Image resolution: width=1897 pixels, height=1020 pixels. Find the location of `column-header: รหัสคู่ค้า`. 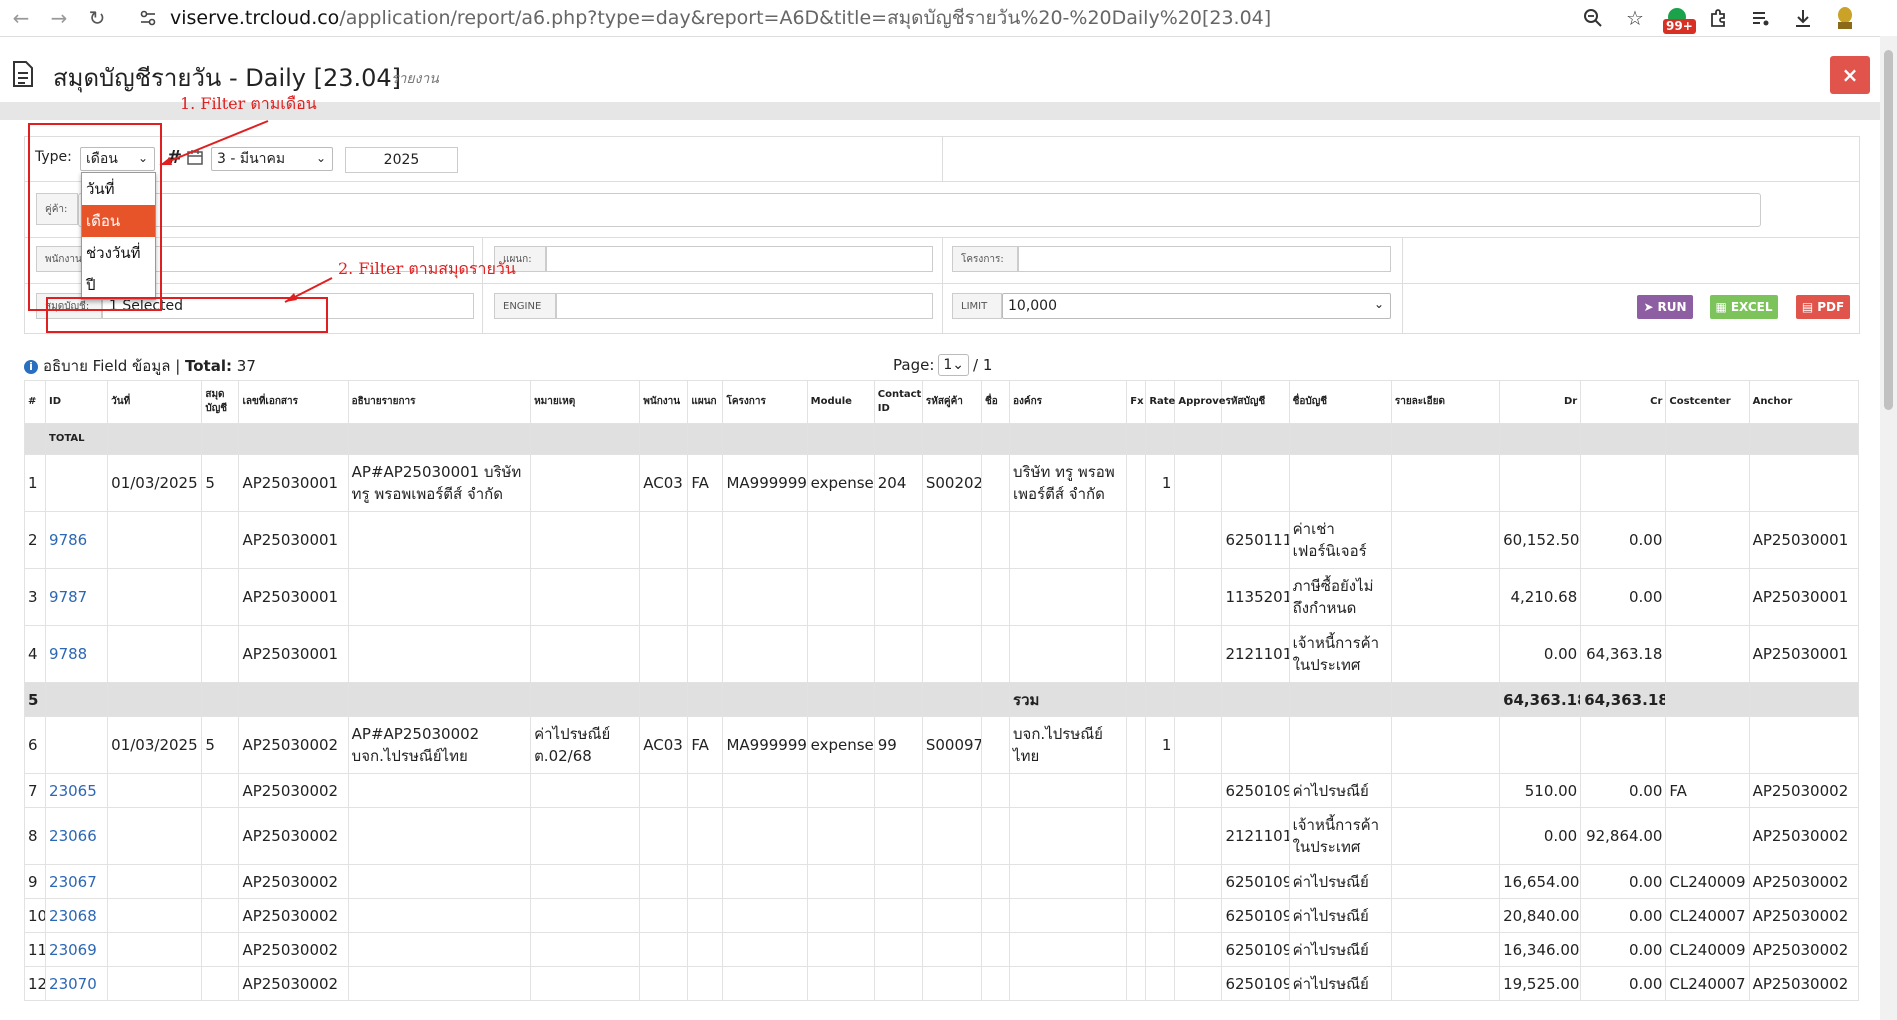

column-header: รหัสคู่ค้า is located at coordinates (951, 402).